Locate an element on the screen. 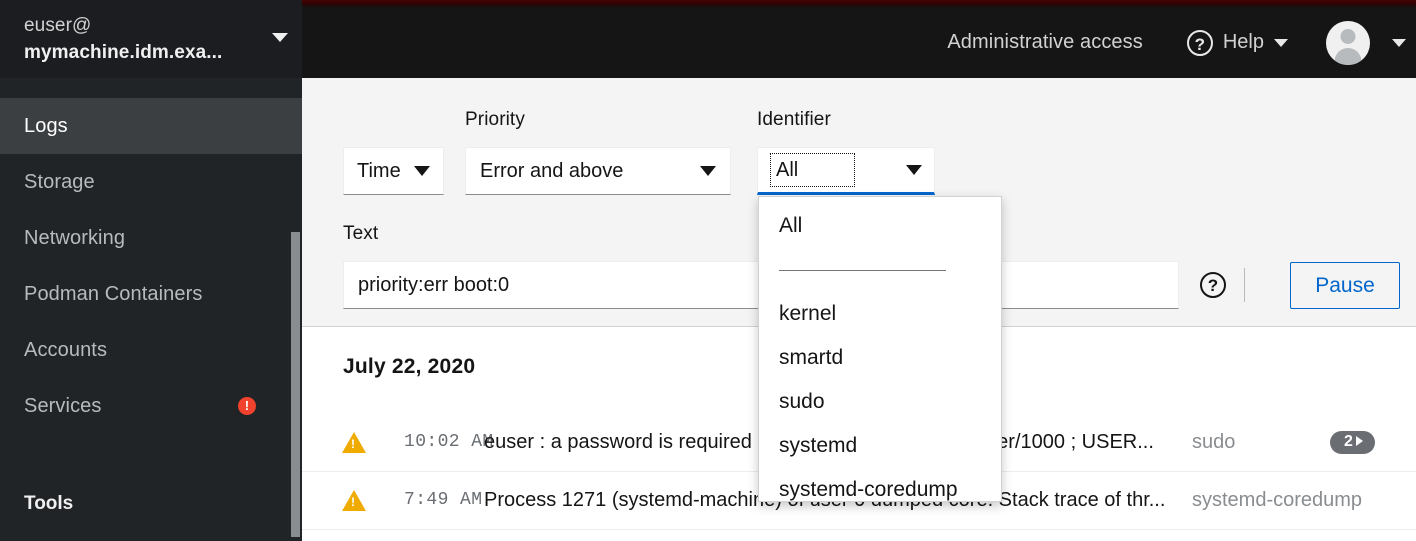 The height and width of the screenshot is (541, 1416). identifier-option-systemd: systemd is located at coordinates (880, 446).